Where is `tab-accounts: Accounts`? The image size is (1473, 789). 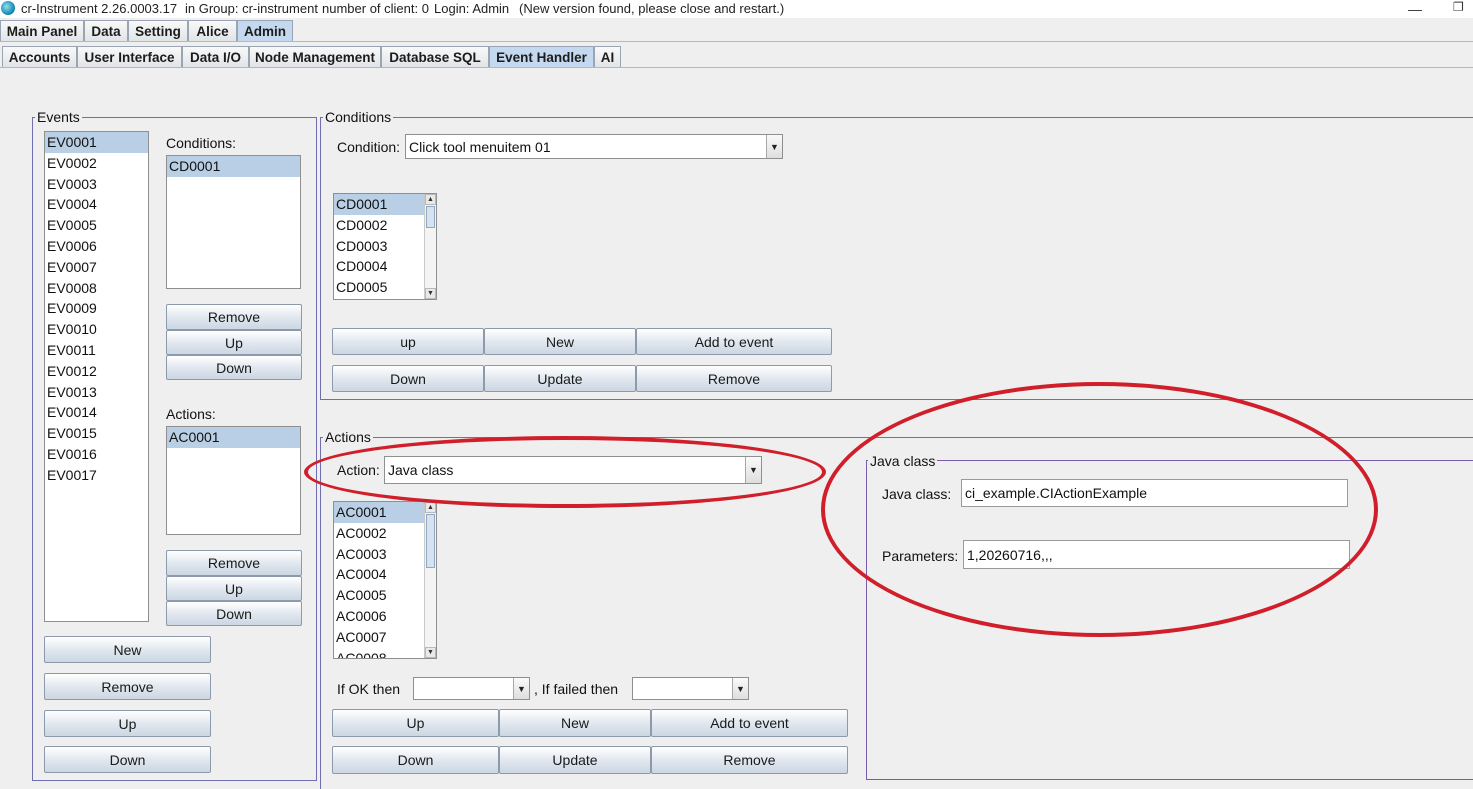 tab-accounts: Accounts is located at coordinates (39, 56).